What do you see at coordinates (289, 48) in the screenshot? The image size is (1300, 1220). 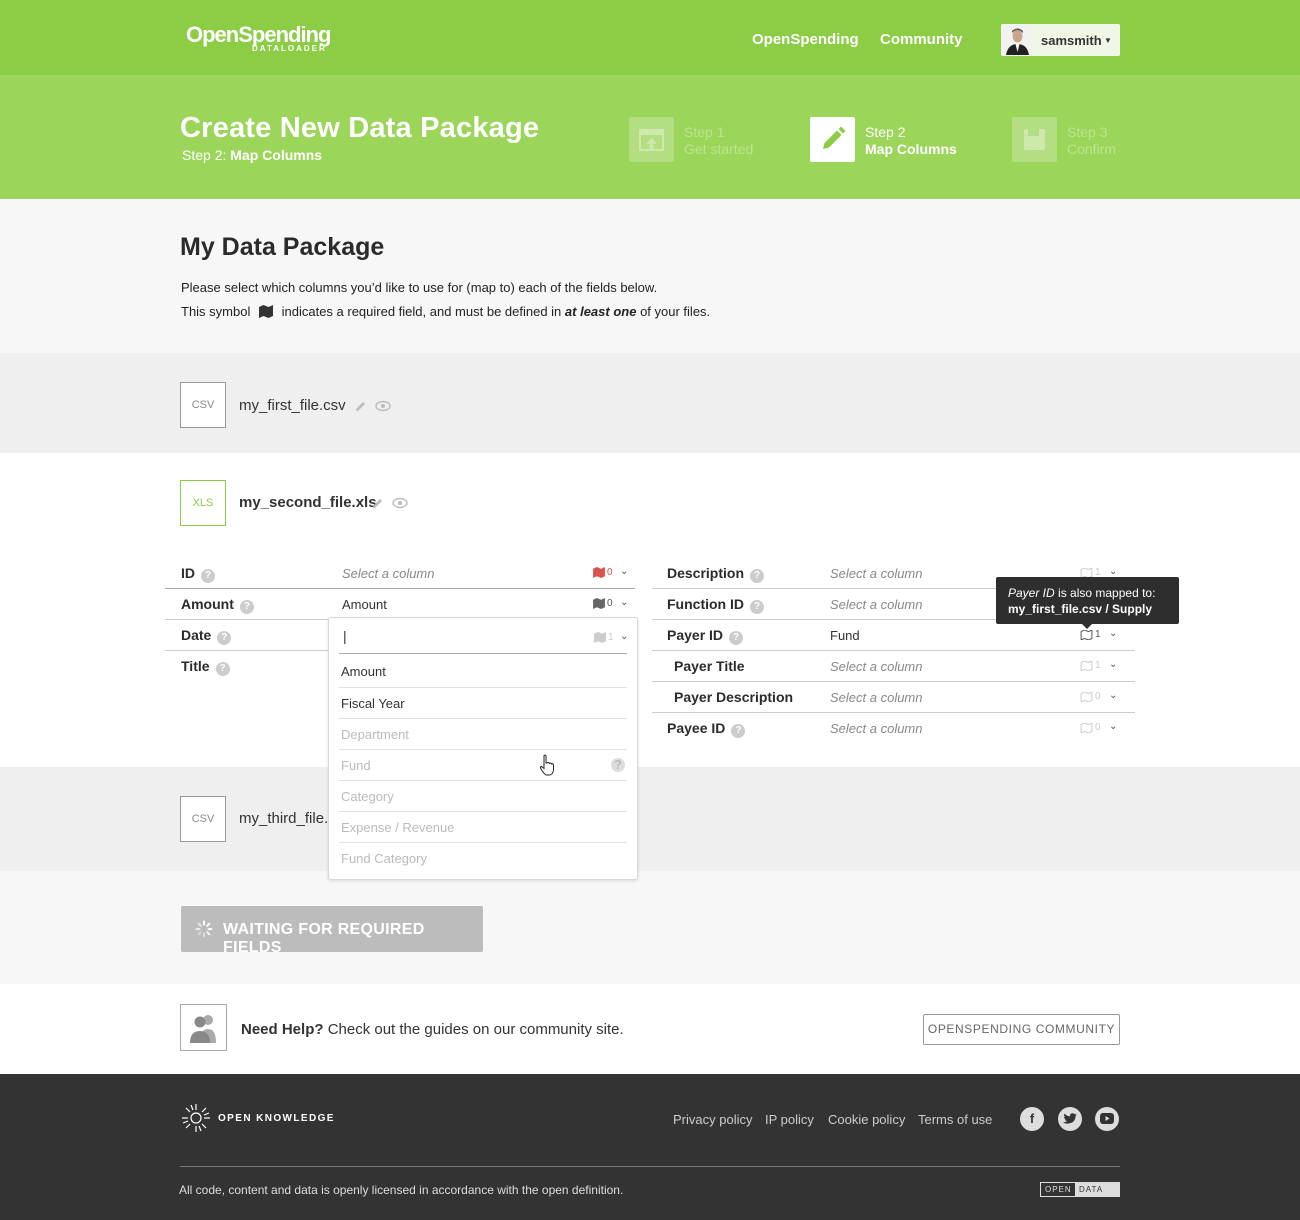 I see `logo-sub-text: DATALOADER` at bounding box center [289, 48].